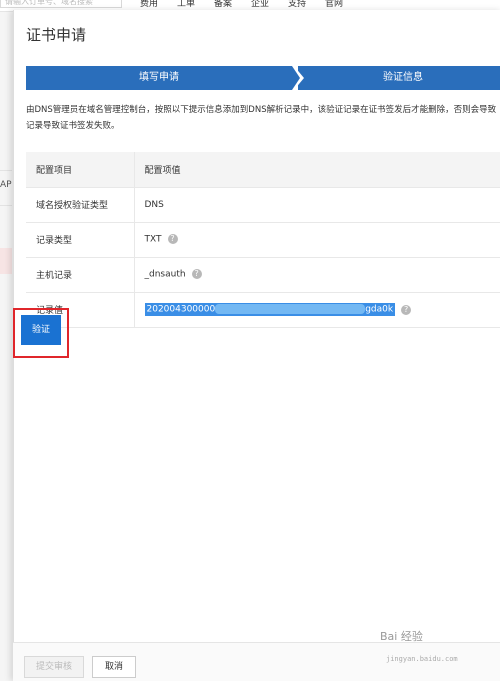 The image size is (500, 681). I want to click on row-value: TXT, so click(153, 239).